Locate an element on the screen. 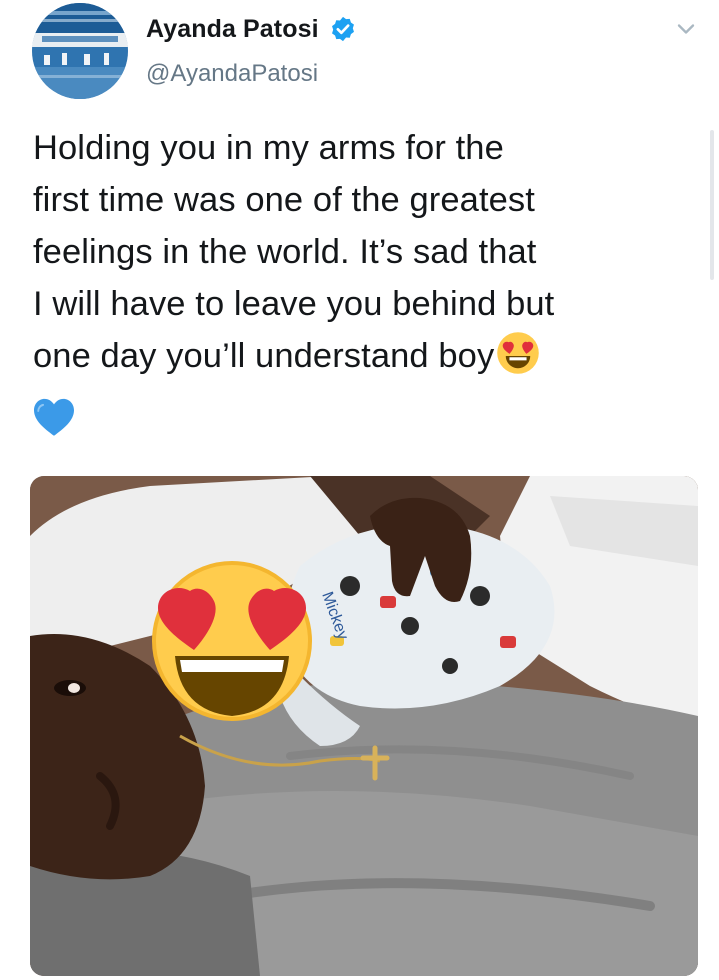 The image size is (719, 980). author-avatar is located at coordinates (80, 51).